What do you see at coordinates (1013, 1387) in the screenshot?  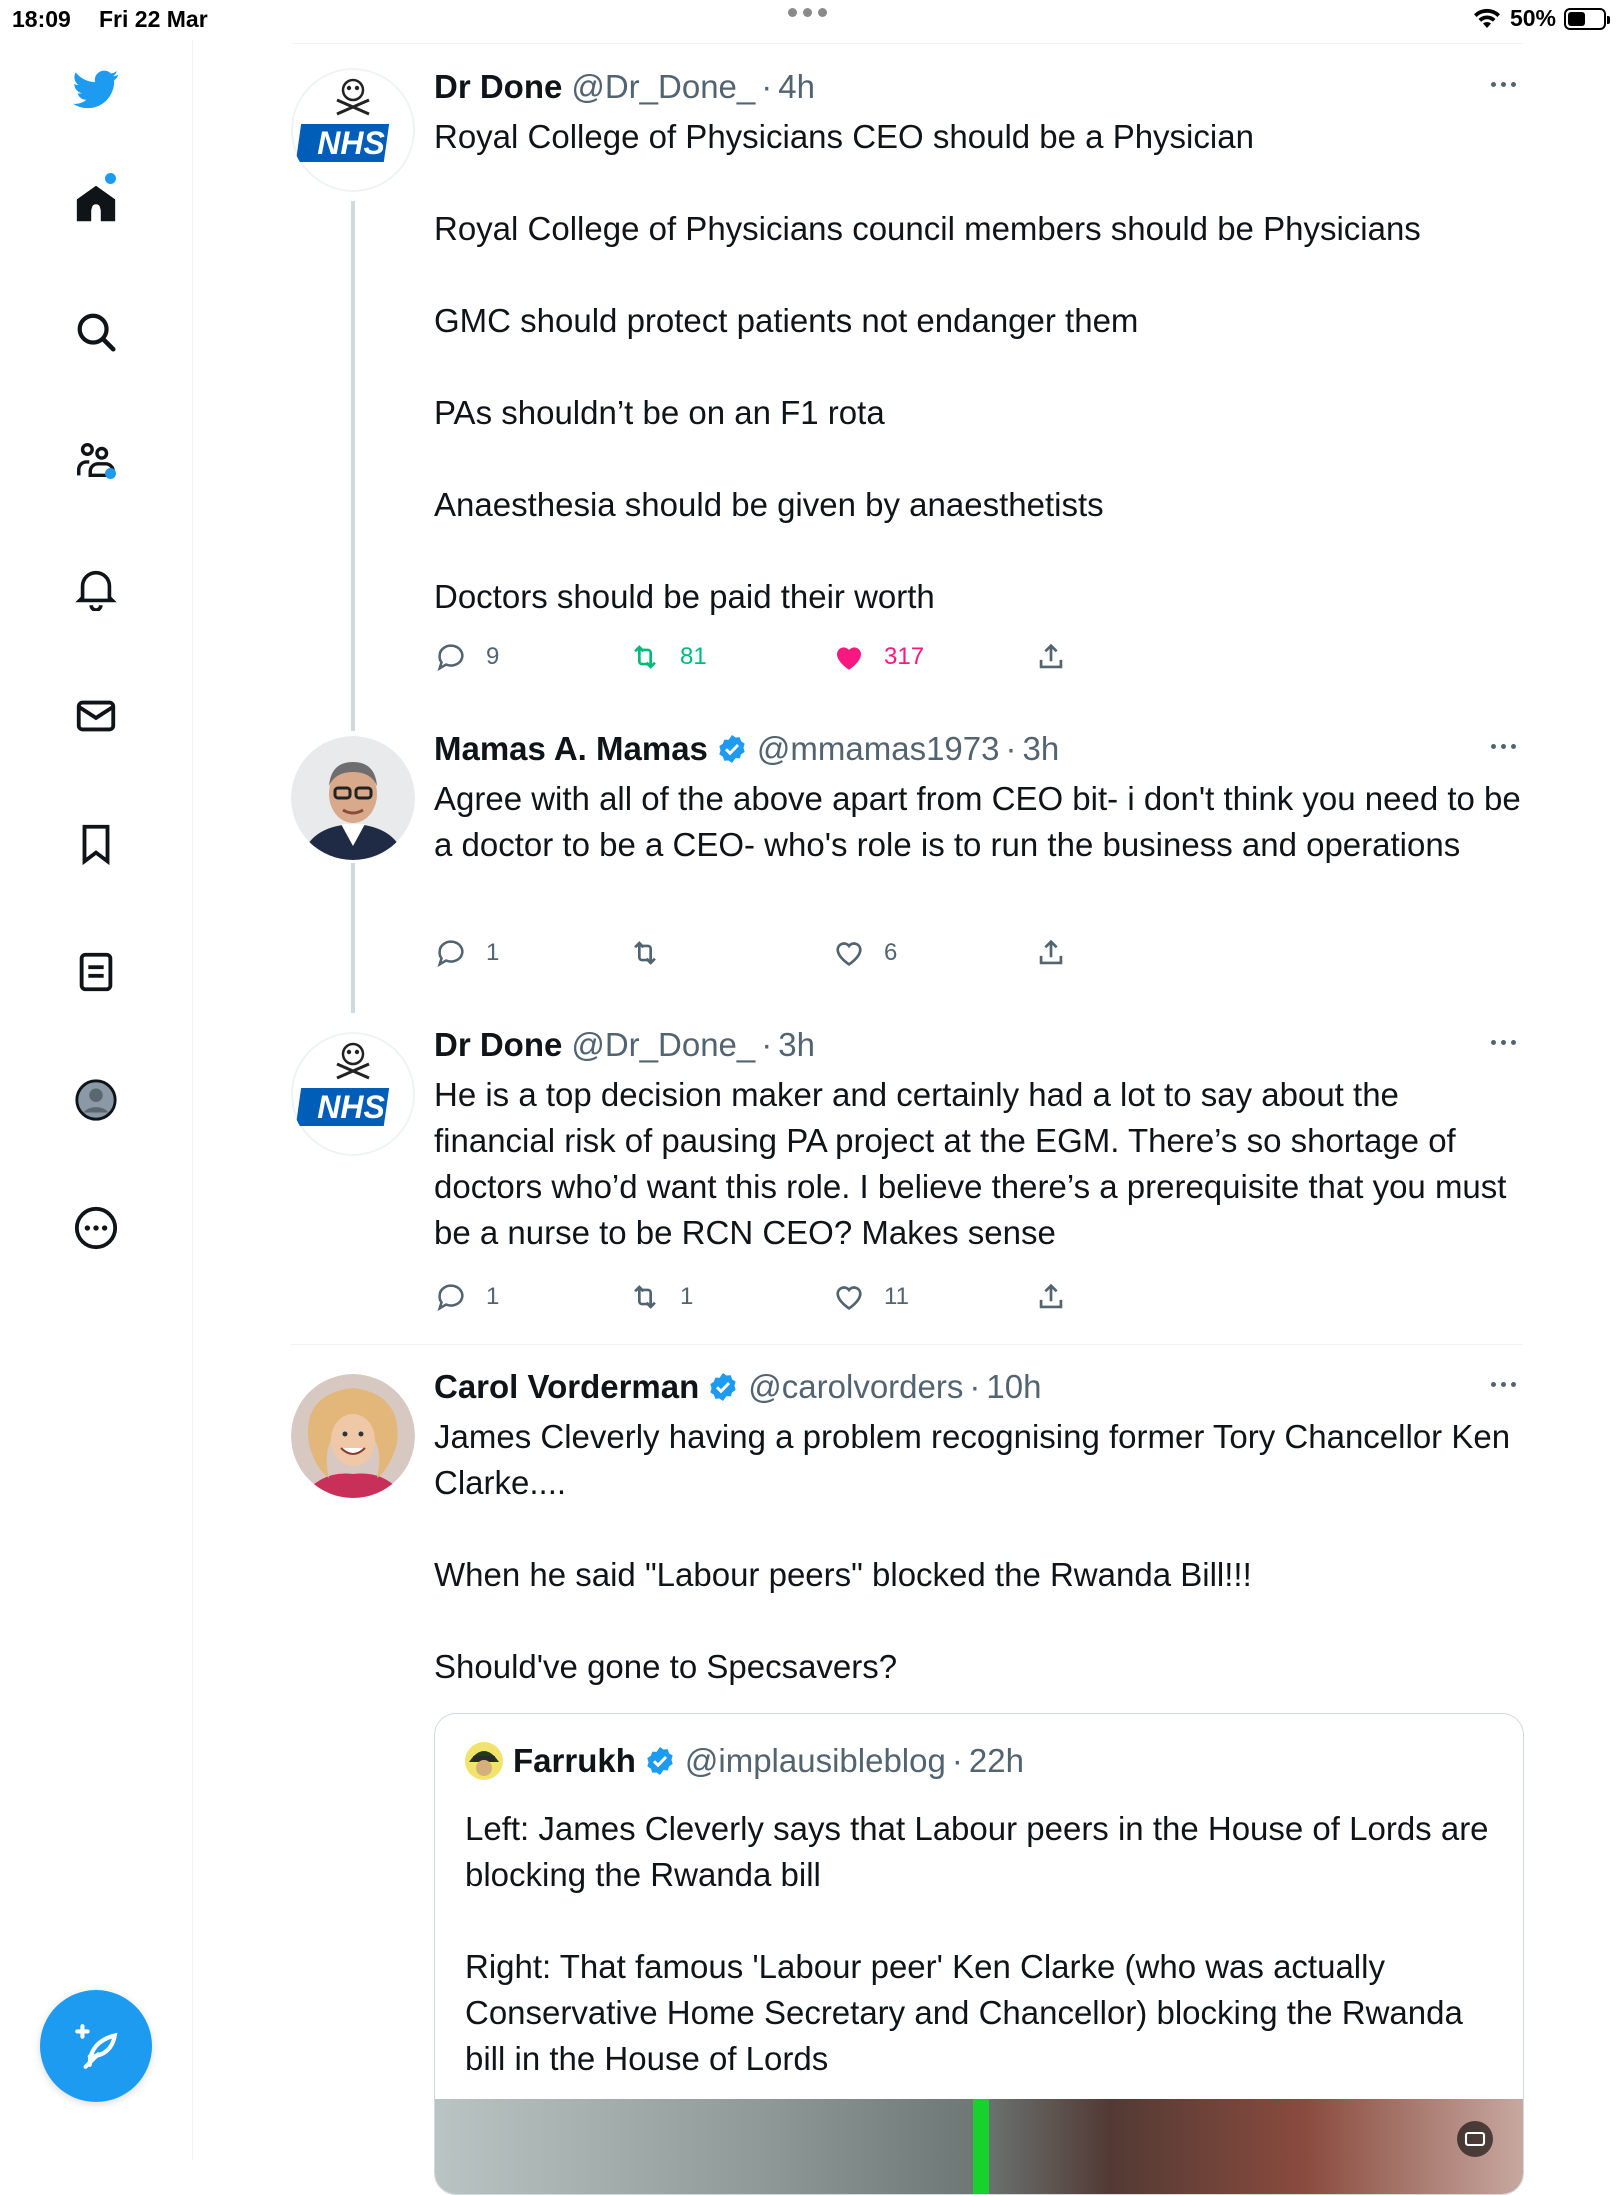 I see `tweet-time: 10h` at bounding box center [1013, 1387].